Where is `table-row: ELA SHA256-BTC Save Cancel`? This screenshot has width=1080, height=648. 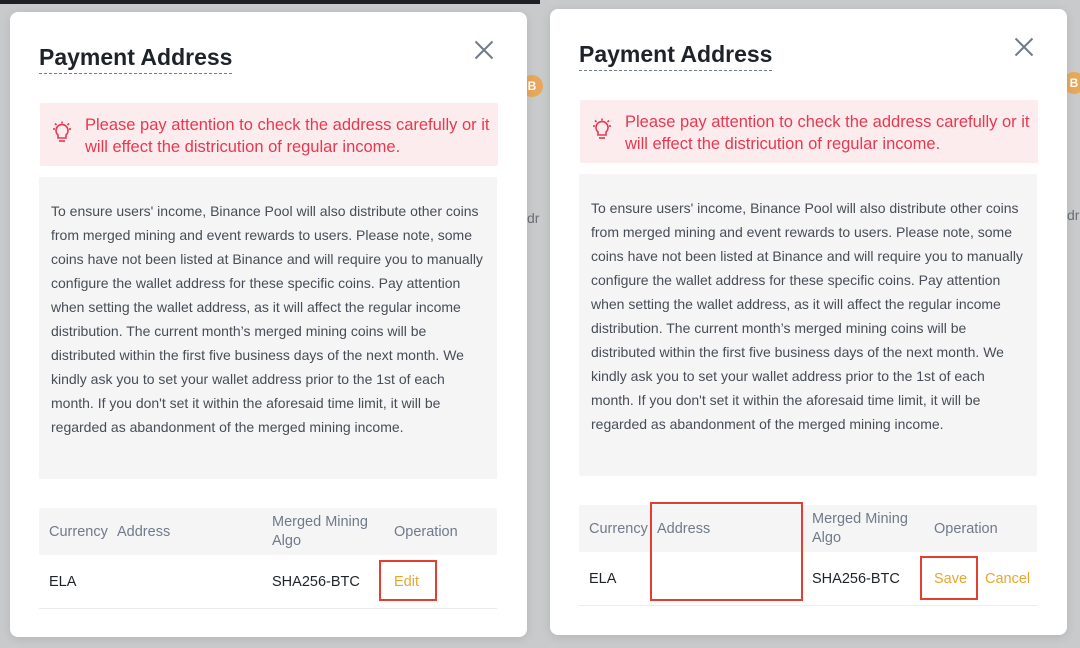 table-row: ELA SHA256-BTC Save Cancel is located at coordinates (808, 579).